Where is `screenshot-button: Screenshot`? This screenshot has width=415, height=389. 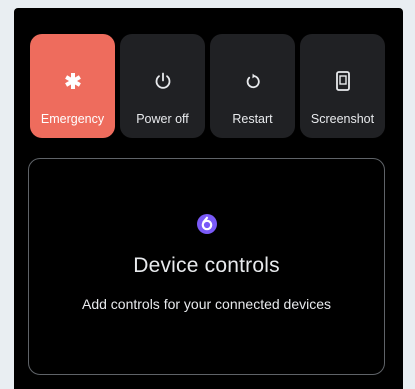 screenshot-button: Screenshot is located at coordinates (342, 86).